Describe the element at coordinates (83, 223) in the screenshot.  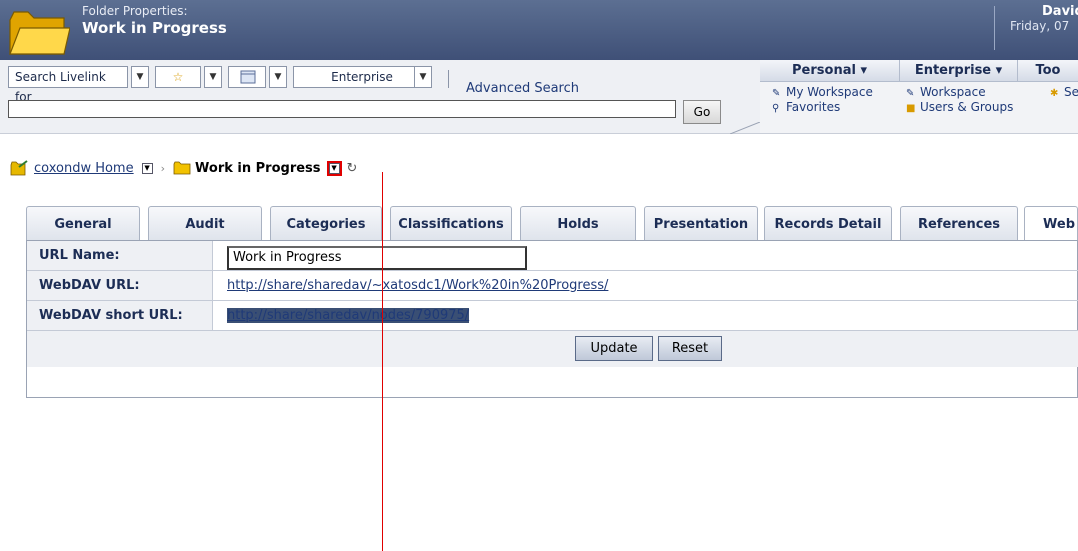
I see `tab-general: General` at that location.